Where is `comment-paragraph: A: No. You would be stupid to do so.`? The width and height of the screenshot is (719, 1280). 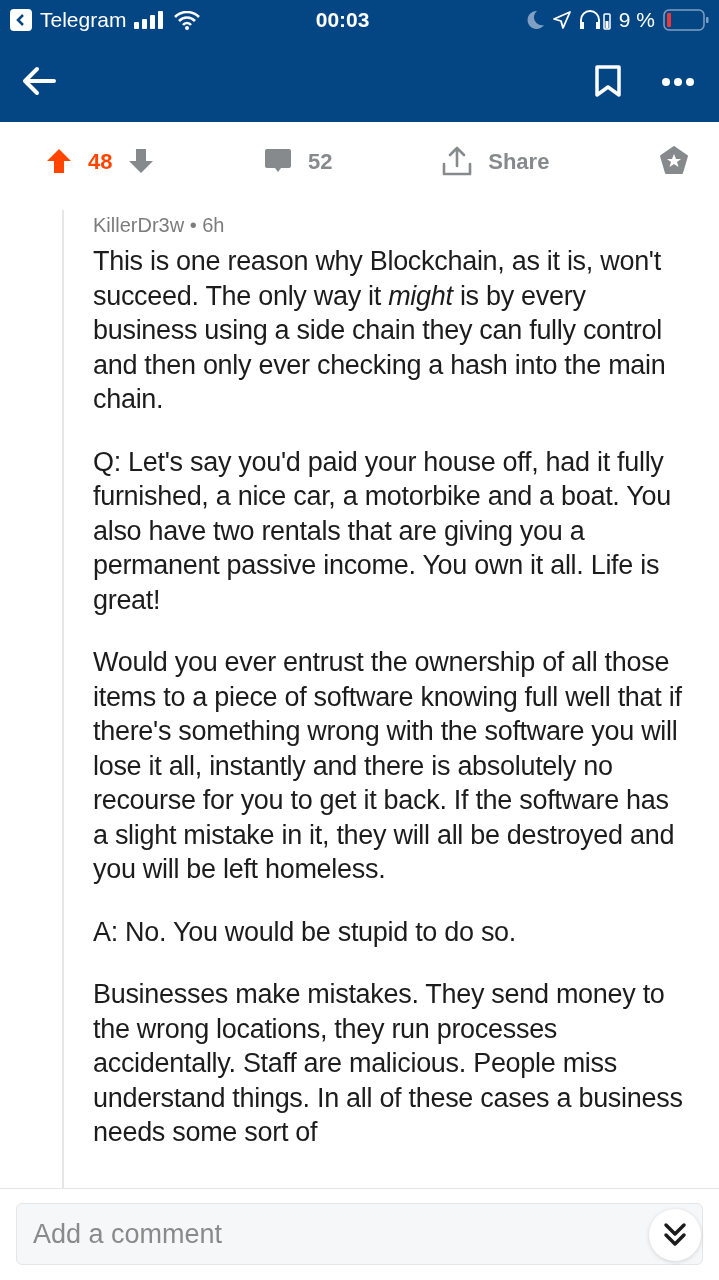
comment-paragraph: A: No. You would be stupid to do so. is located at coordinates (305, 932).